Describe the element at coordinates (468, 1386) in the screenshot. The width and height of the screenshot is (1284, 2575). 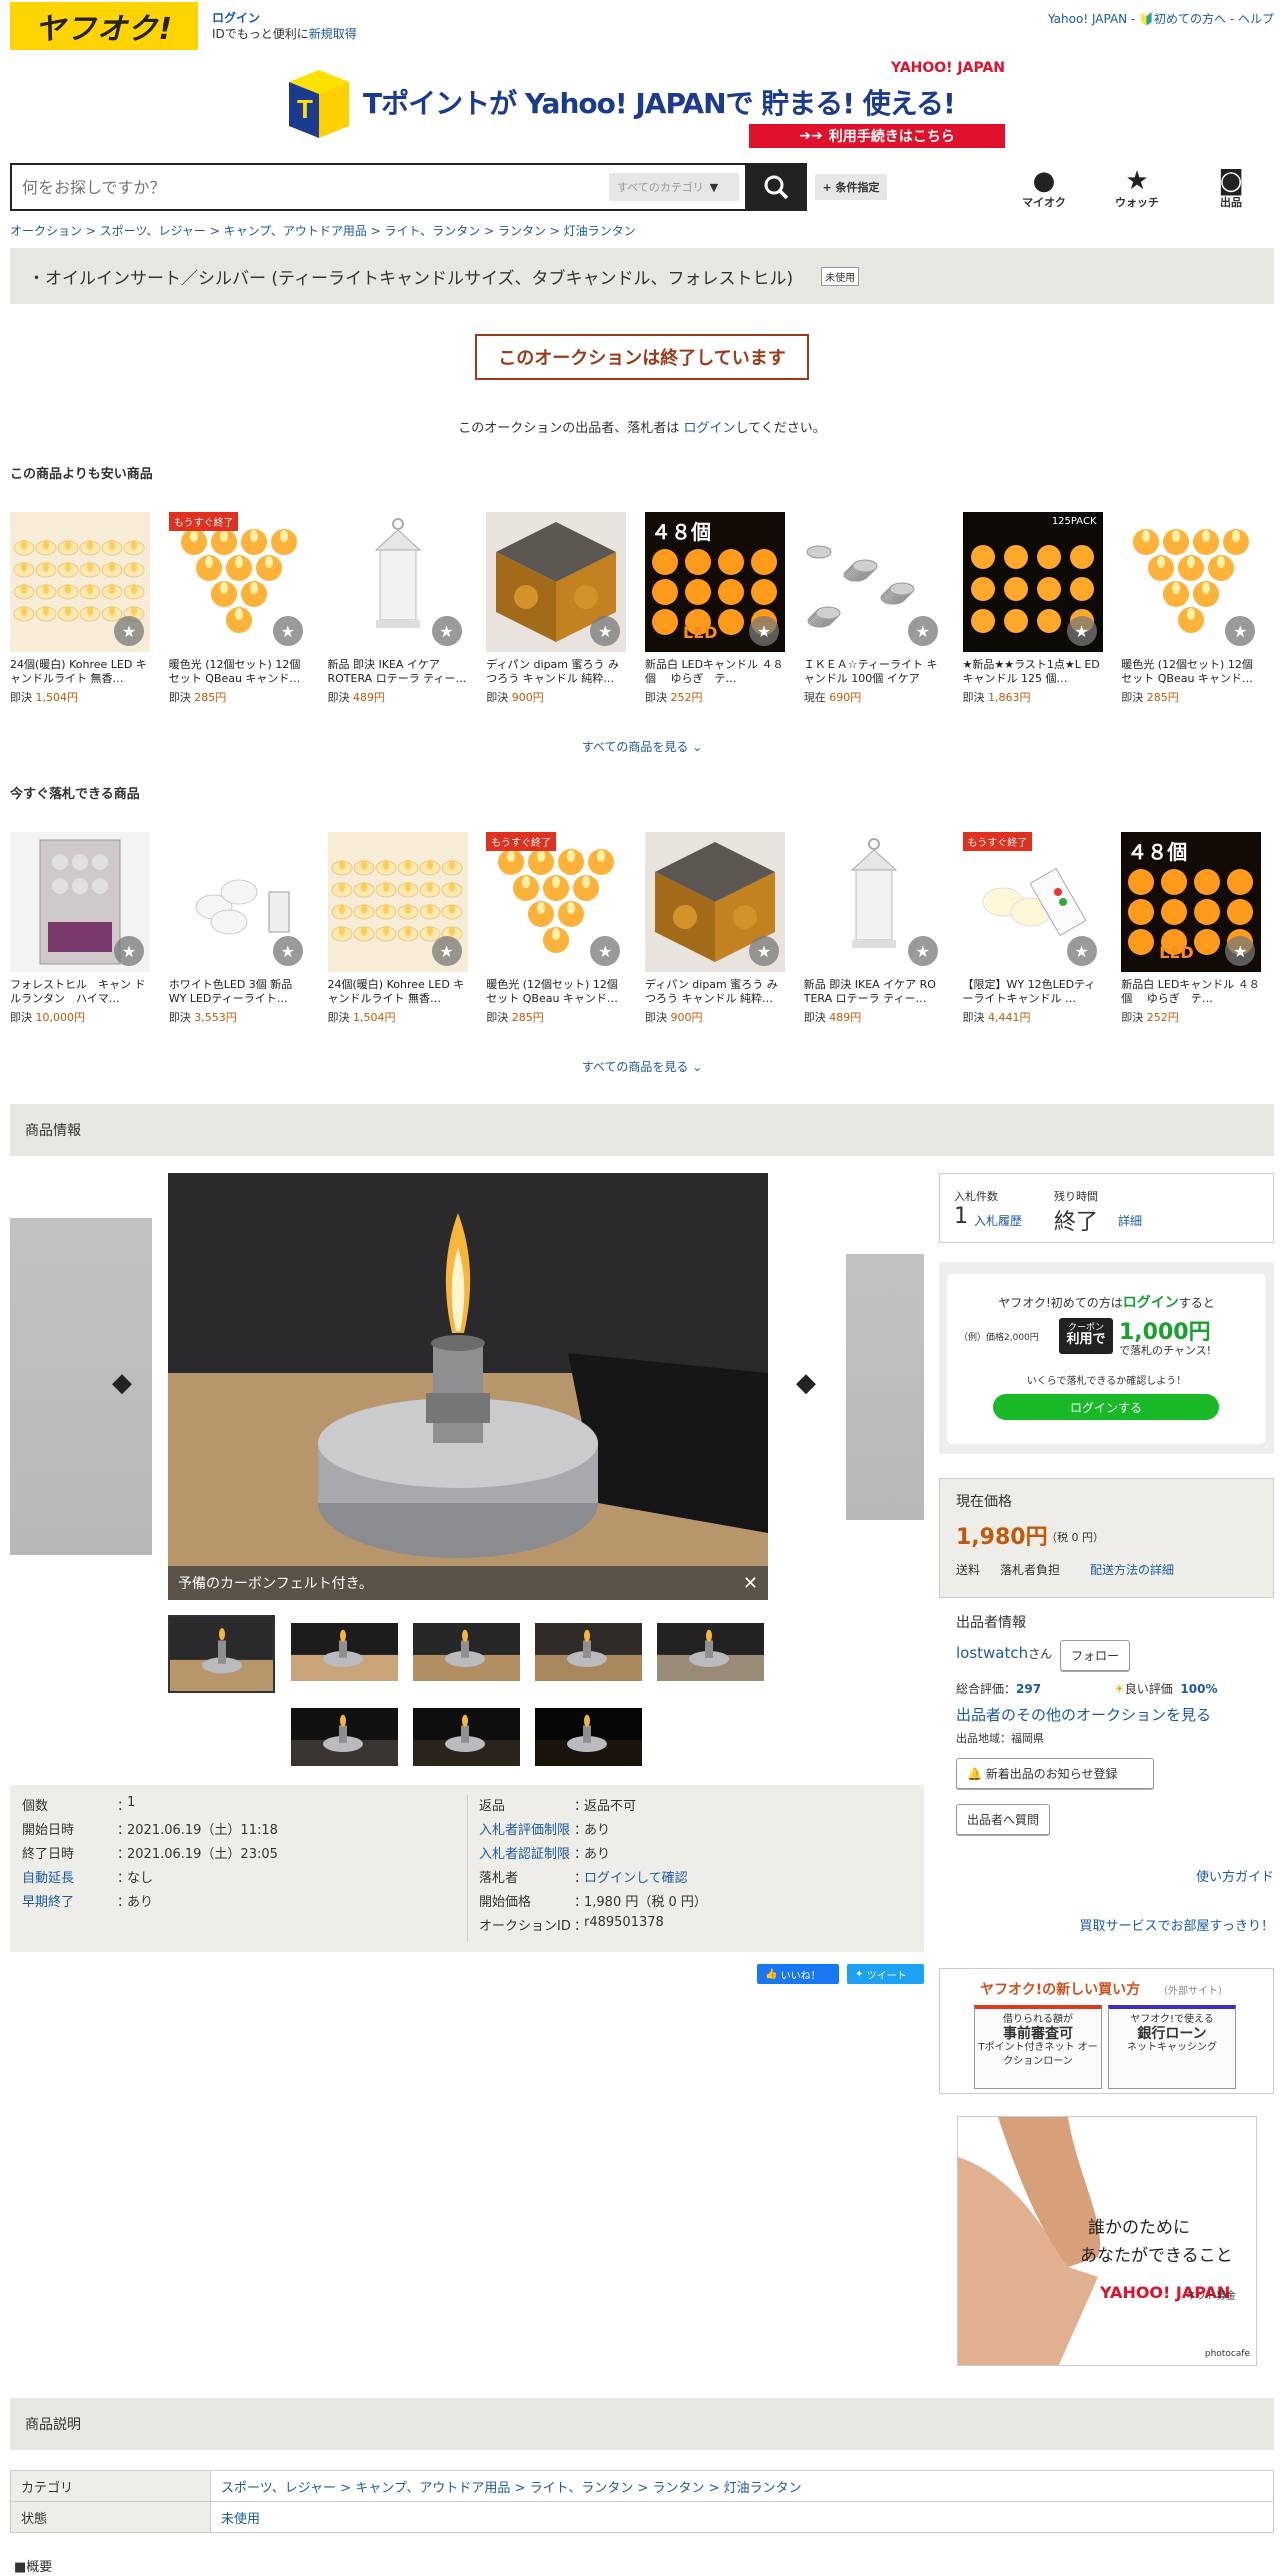
I see `main-product-image: 予備のカーボンフェルト付き。 ✕` at that location.